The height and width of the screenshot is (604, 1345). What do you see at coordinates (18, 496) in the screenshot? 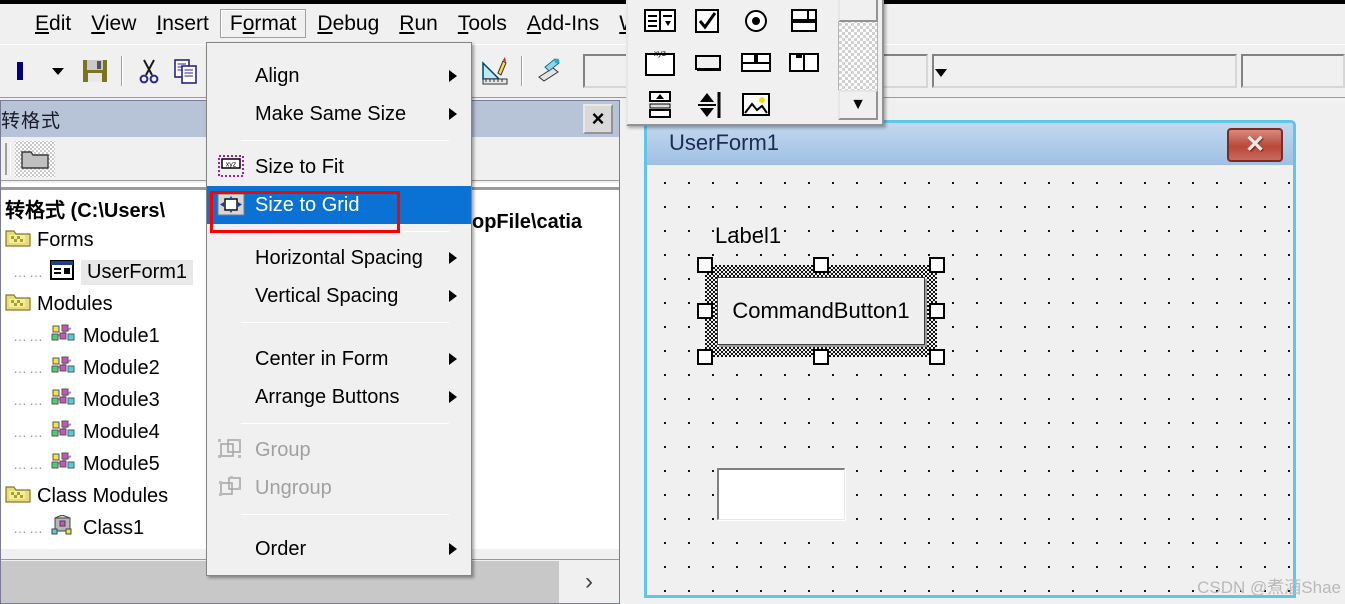
I see `folder-class-icon` at bounding box center [18, 496].